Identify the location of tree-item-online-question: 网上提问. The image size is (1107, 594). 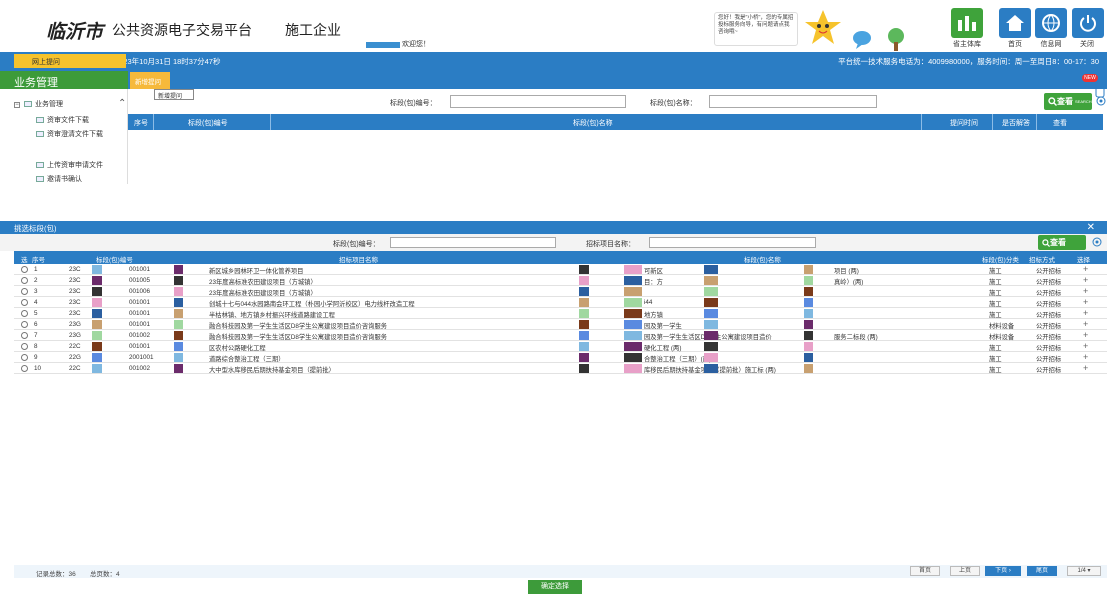
(70, 61).